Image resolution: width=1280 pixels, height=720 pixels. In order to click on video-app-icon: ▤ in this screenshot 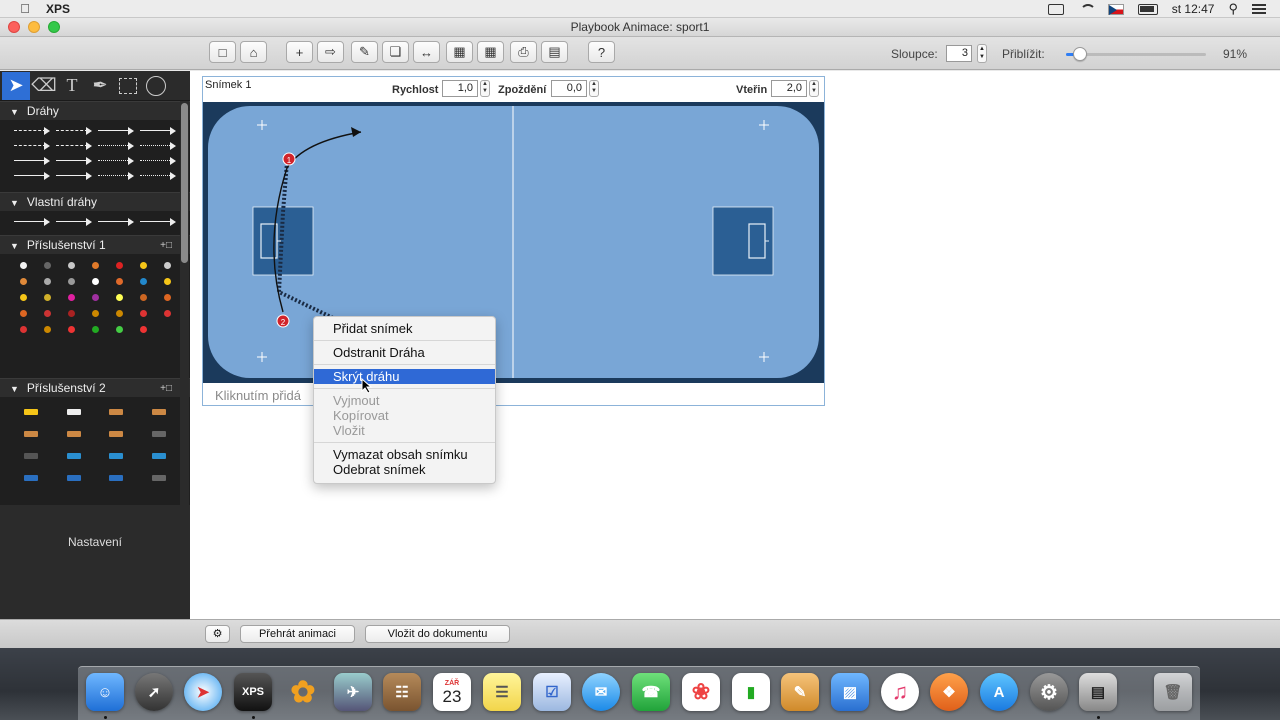, I will do `click(1098, 692)`.